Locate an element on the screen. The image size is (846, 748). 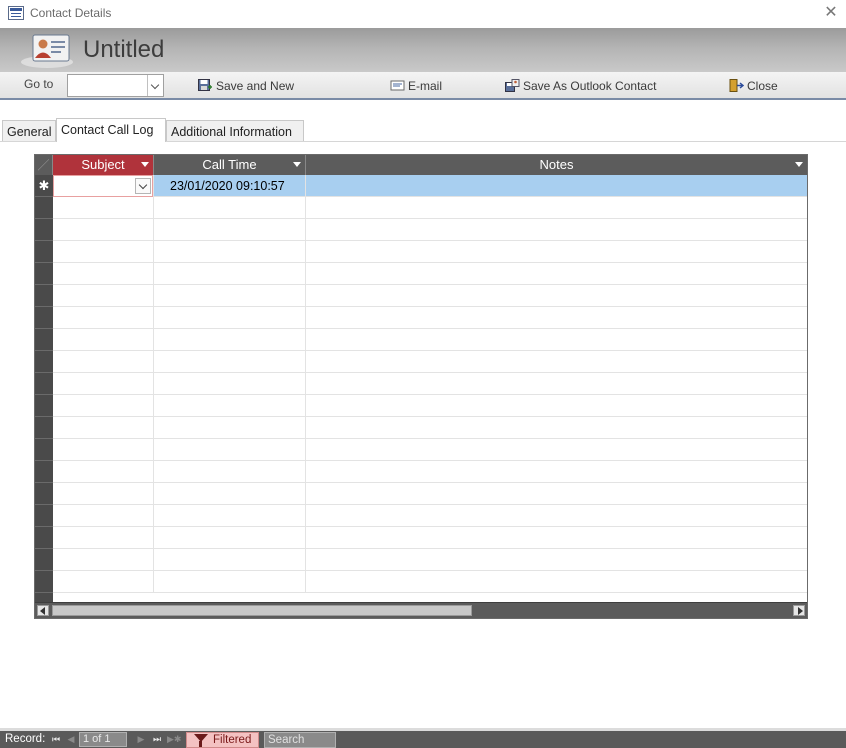
scrollbar-thumb is located at coordinates (262, 610).